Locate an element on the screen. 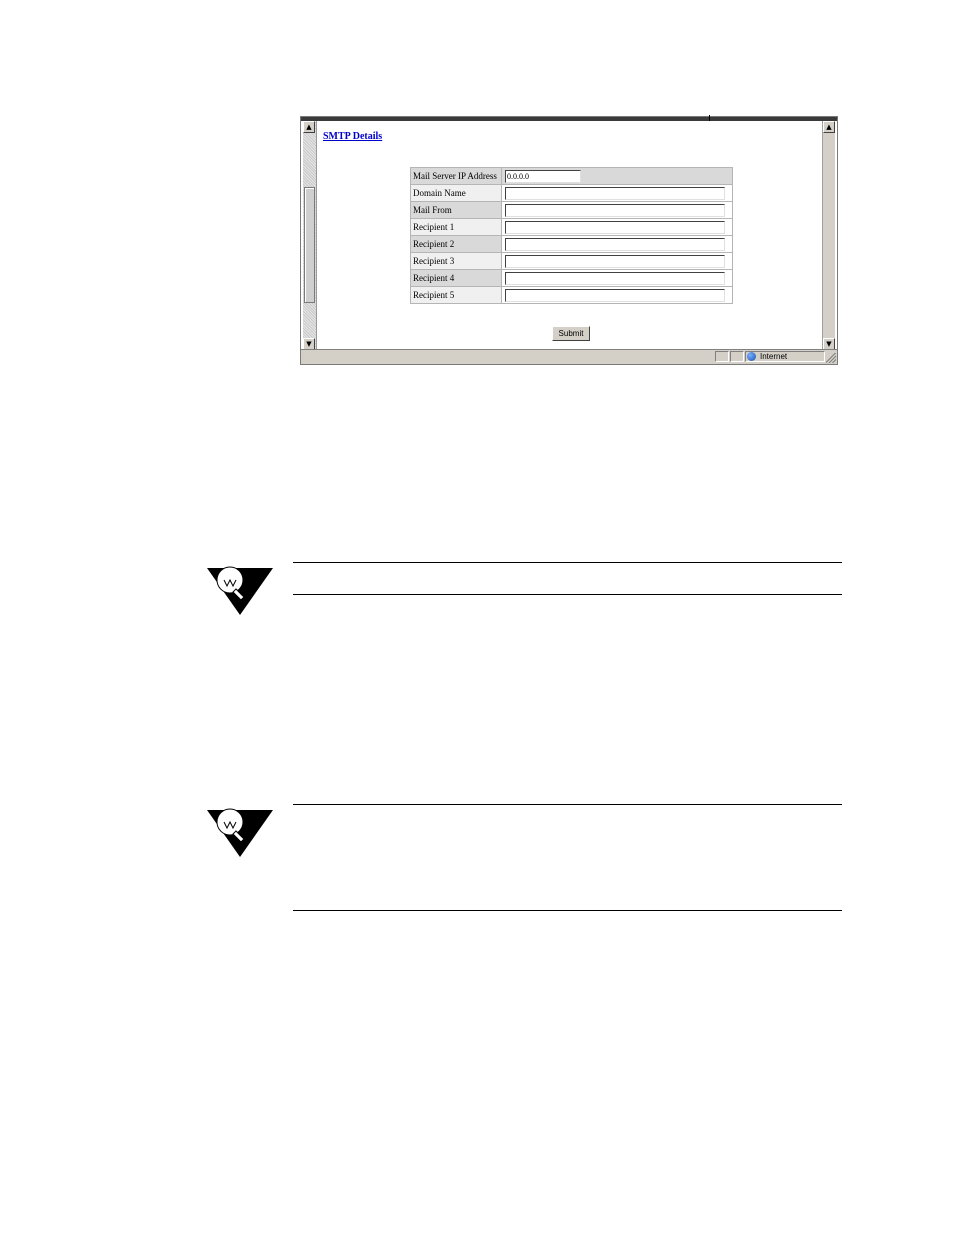  recipient-5-input is located at coordinates (615, 295).